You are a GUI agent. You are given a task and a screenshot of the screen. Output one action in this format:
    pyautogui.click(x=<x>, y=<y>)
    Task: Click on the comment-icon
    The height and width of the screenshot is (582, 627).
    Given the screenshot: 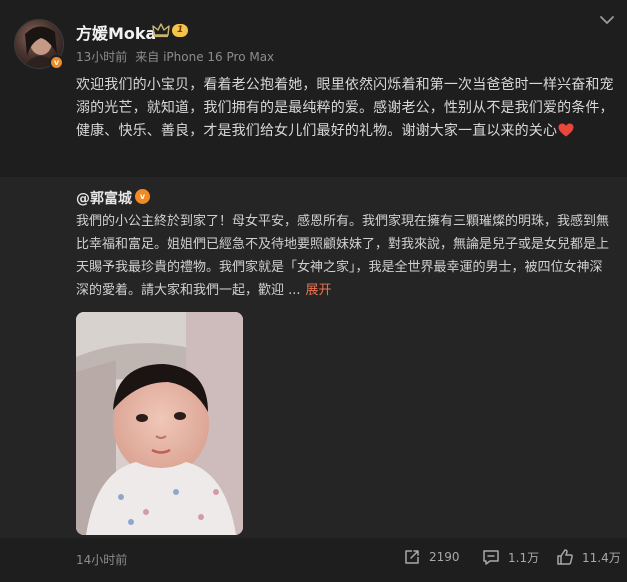 What is the action you would take?
    pyautogui.click(x=491, y=557)
    